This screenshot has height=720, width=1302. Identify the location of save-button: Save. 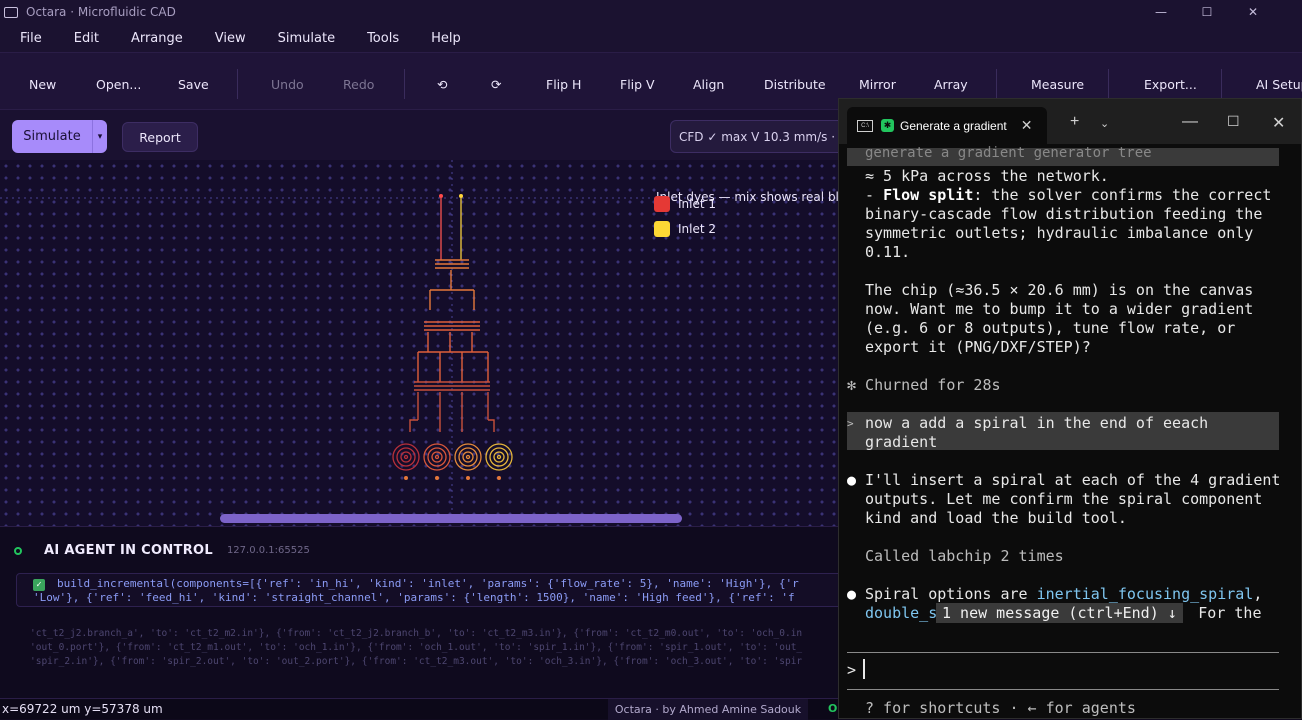
(193, 84).